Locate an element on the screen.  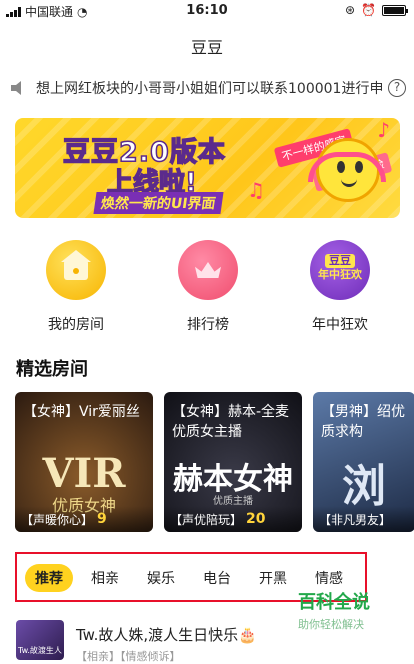
house-shape is located at coordinates (76, 265).